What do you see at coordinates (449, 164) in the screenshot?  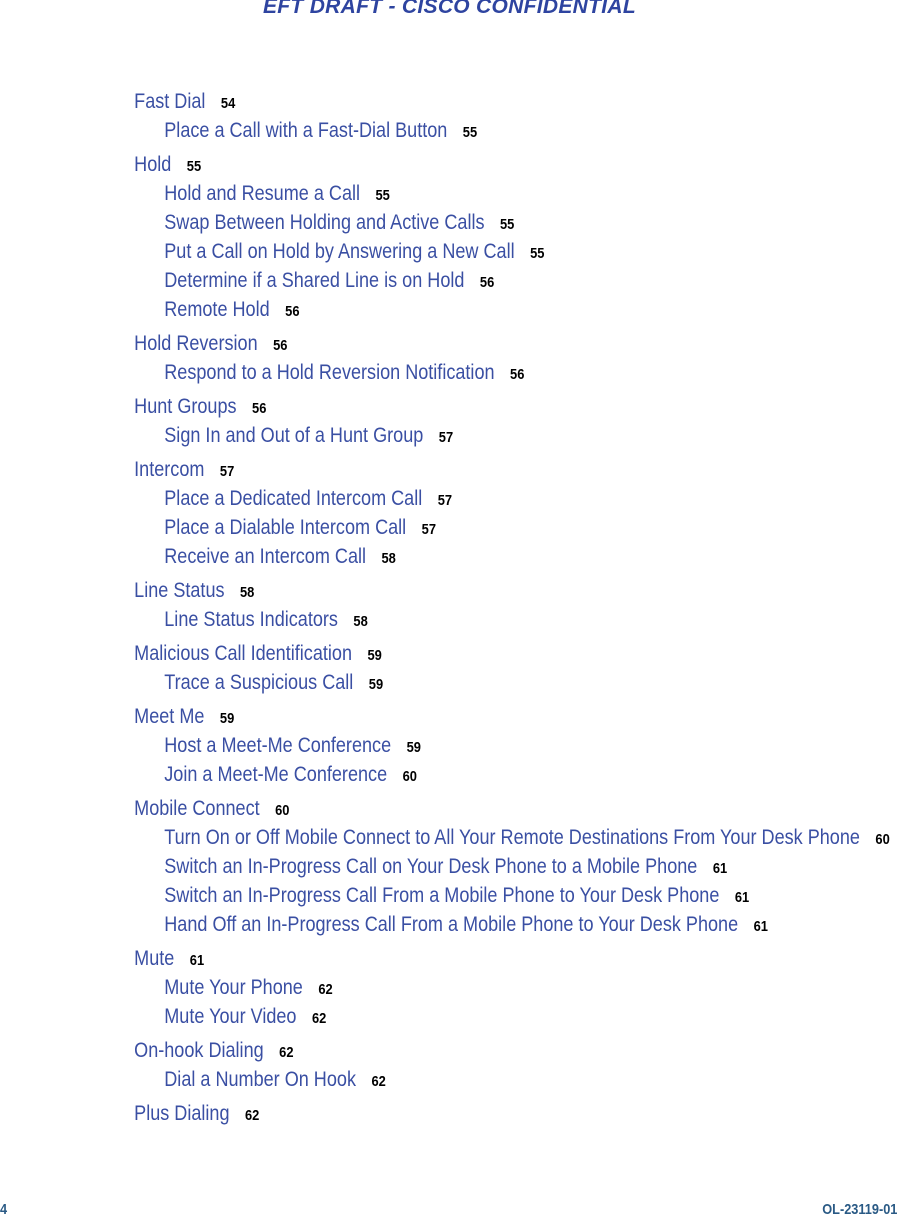 I see `toc-entry: Hold 55` at bounding box center [449, 164].